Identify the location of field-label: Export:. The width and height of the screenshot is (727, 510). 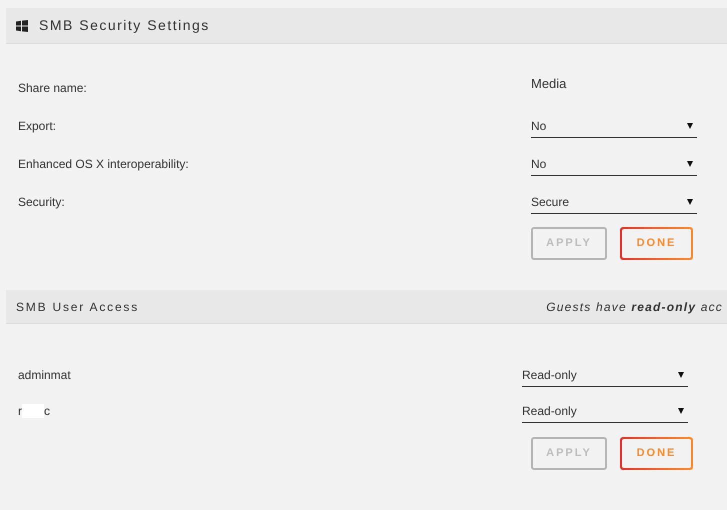
(38, 126).